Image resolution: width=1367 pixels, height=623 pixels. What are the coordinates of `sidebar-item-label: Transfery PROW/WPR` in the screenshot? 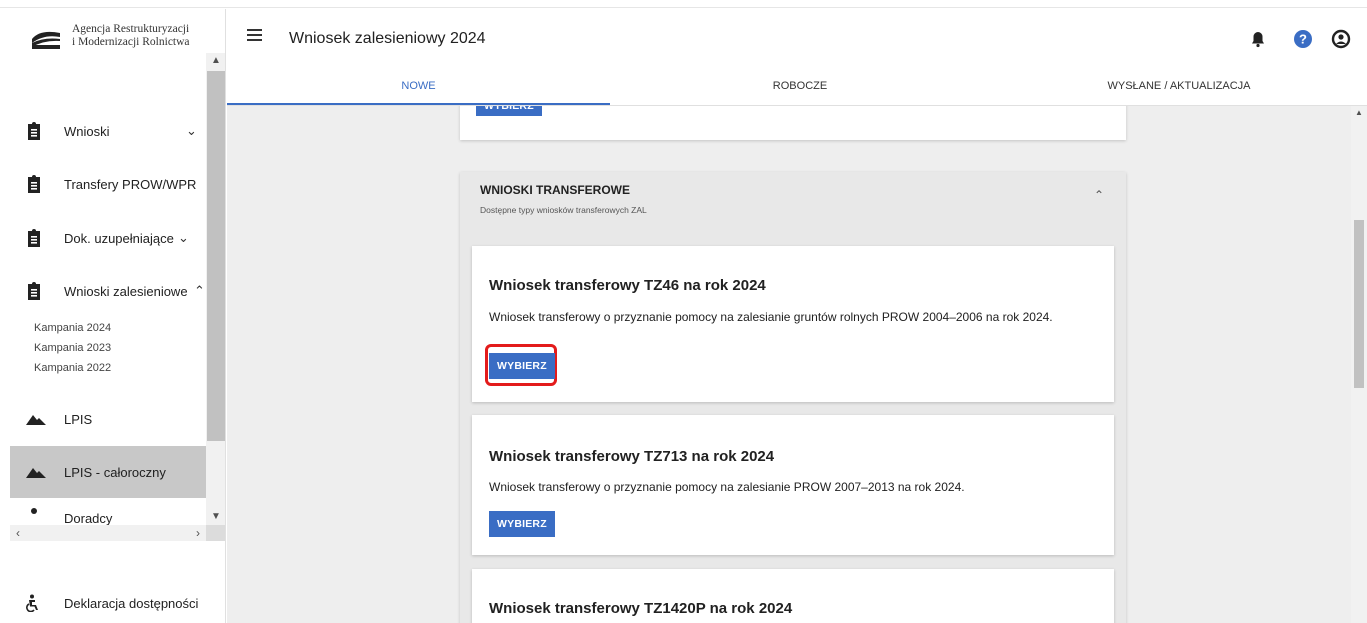 It's located at (130, 184).